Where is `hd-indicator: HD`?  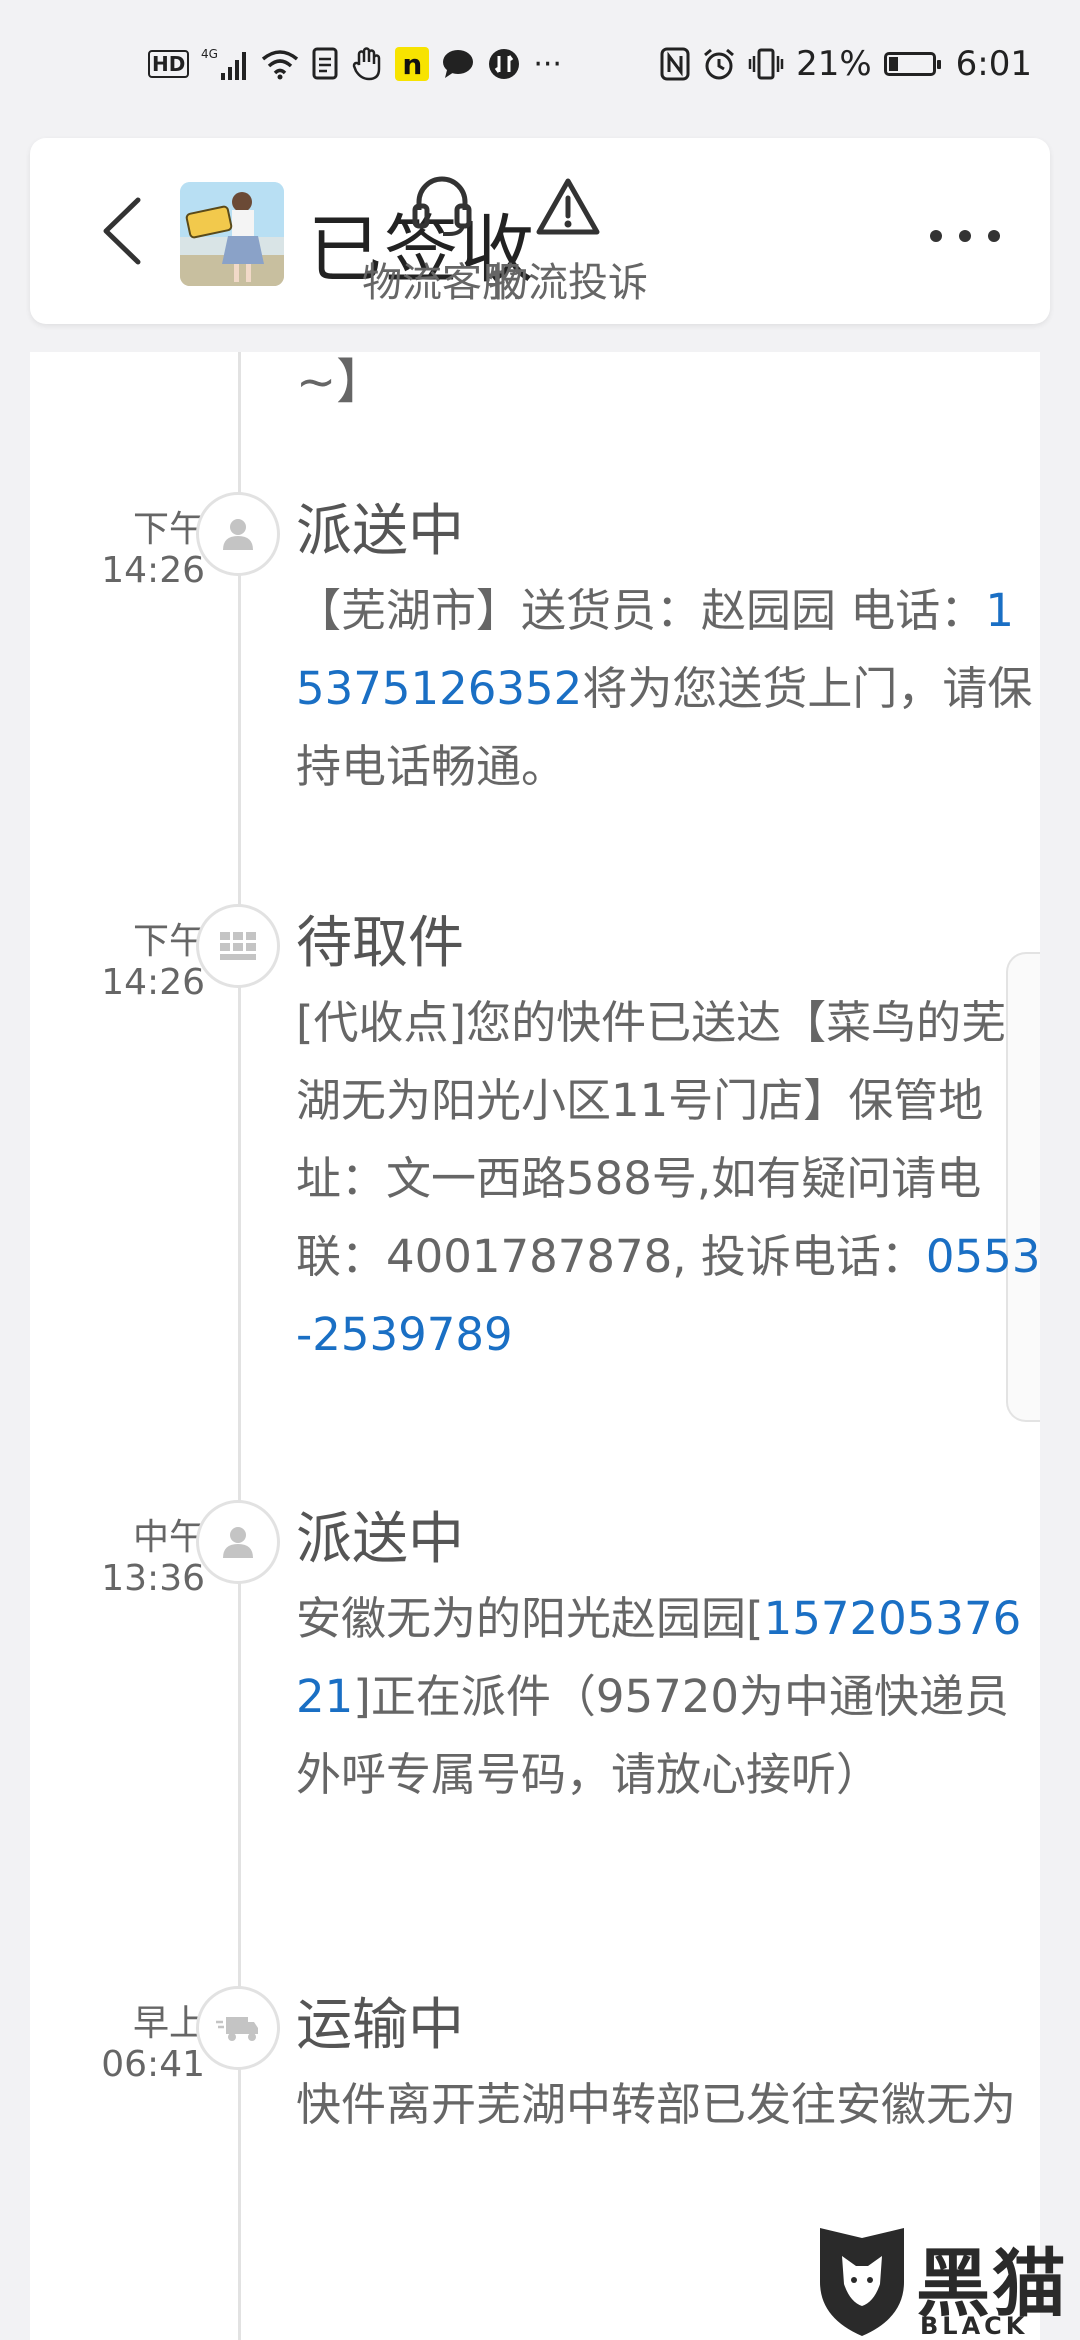
hd-indicator: HD is located at coordinates (169, 64).